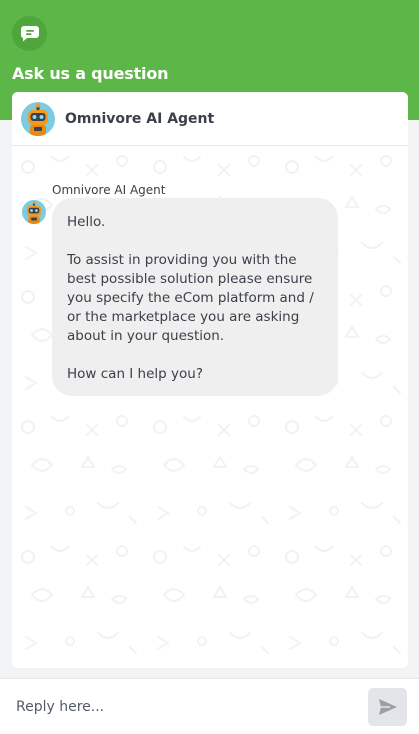 The image size is (419, 734). What do you see at coordinates (29, 33) in the screenshot?
I see `chat-bubble-icon` at bounding box center [29, 33].